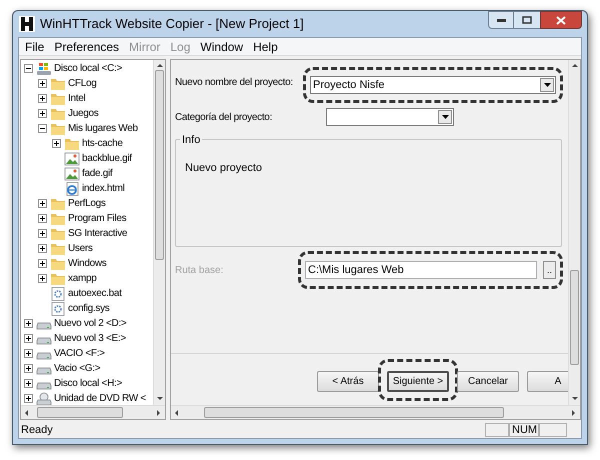 This screenshot has height=460, width=600. I want to click on tree-item: Users, so click(80, 248).